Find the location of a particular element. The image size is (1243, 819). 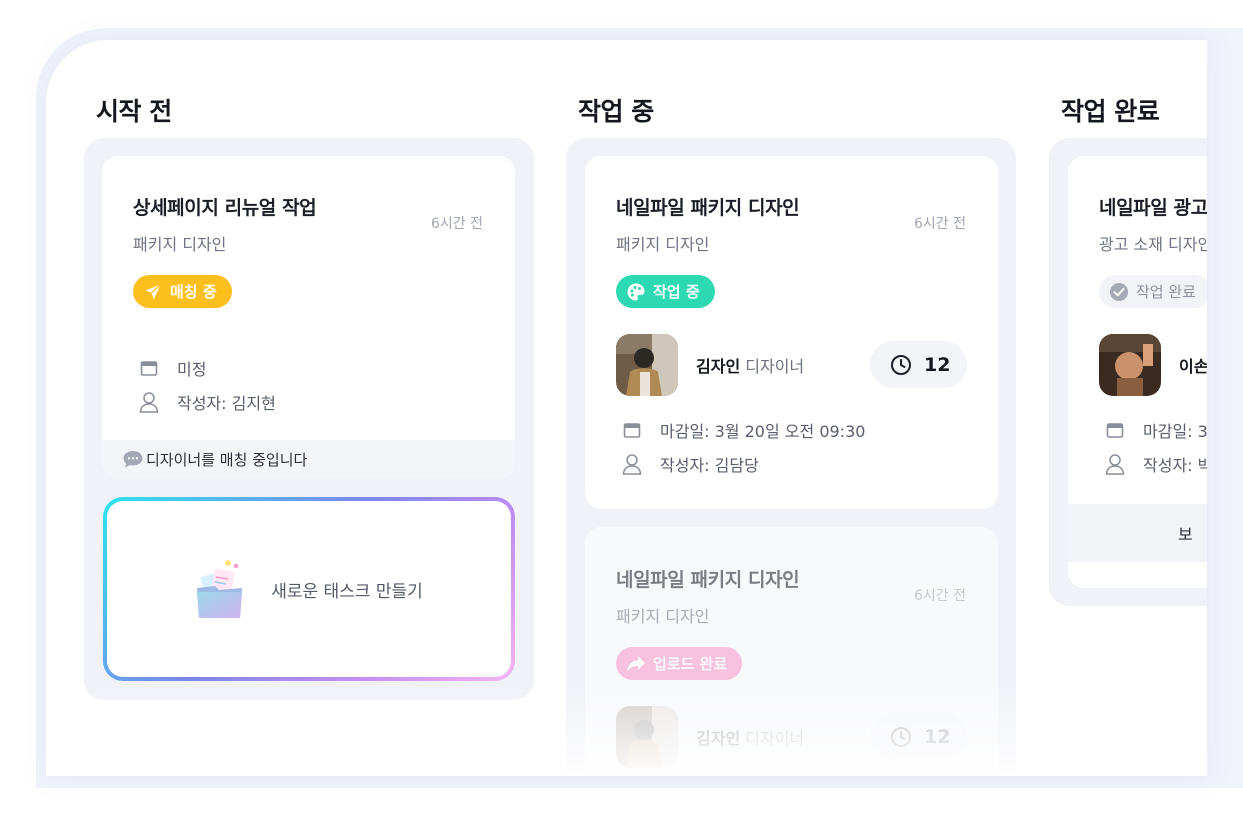

check-circle-icon is located at coordinates (1119, 292).